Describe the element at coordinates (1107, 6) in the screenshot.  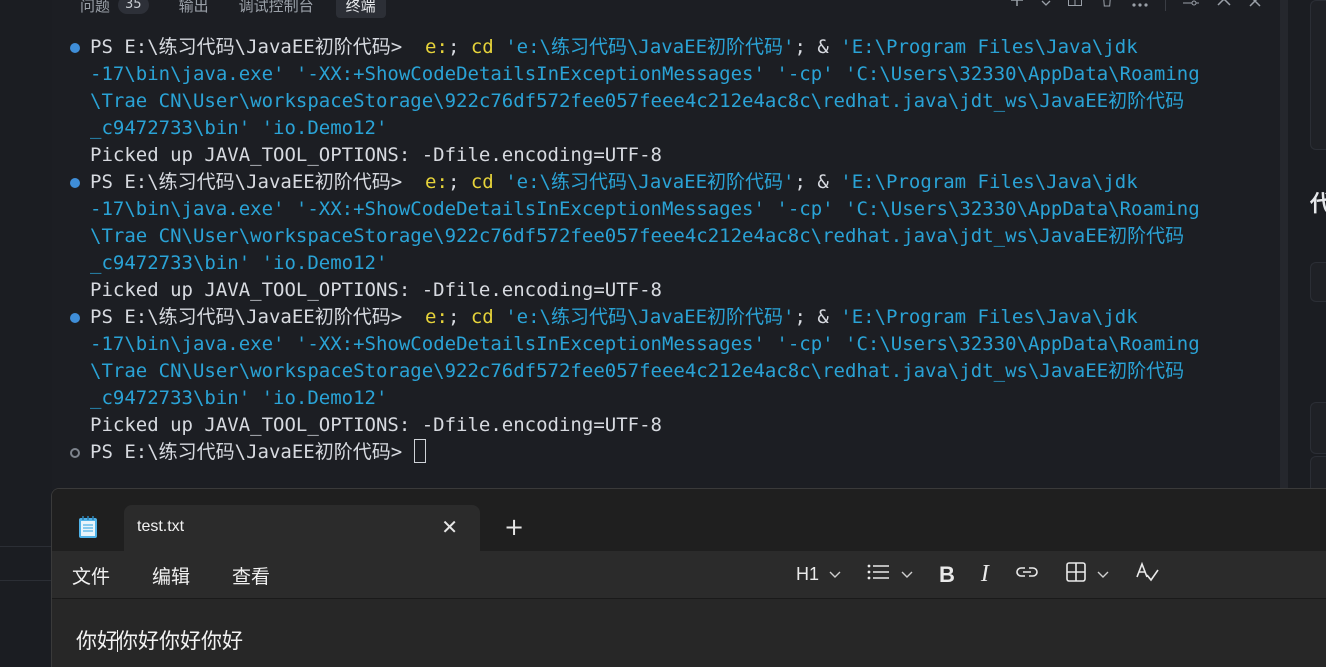
I see `trash-icon` at that location.